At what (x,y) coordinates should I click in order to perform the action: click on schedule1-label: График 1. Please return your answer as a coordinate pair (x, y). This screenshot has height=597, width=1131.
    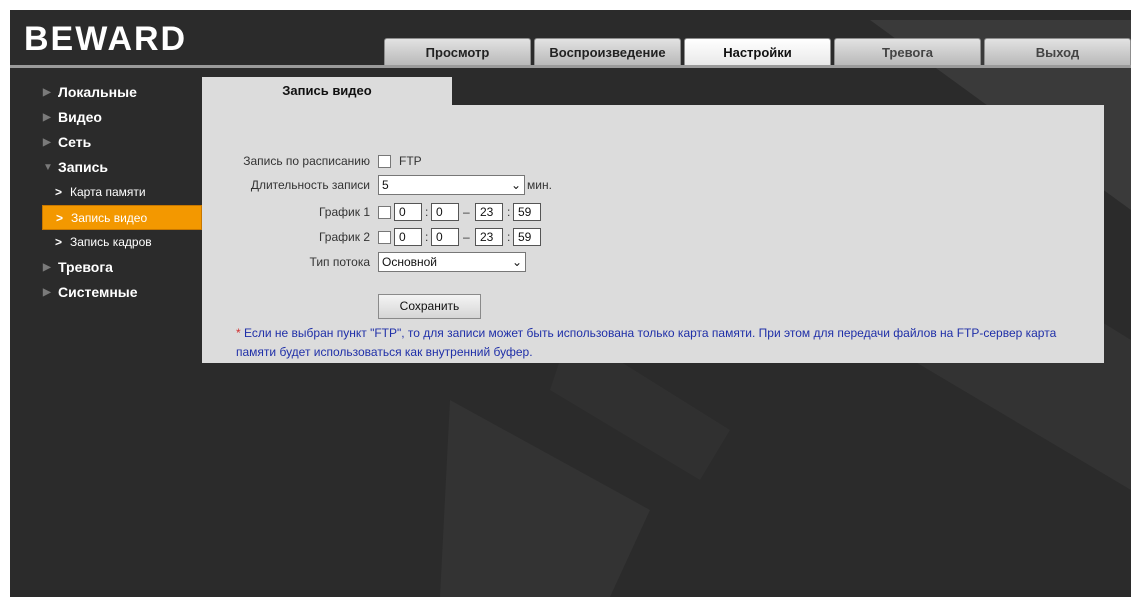
    Looking at the image, I should click on (344, 212).